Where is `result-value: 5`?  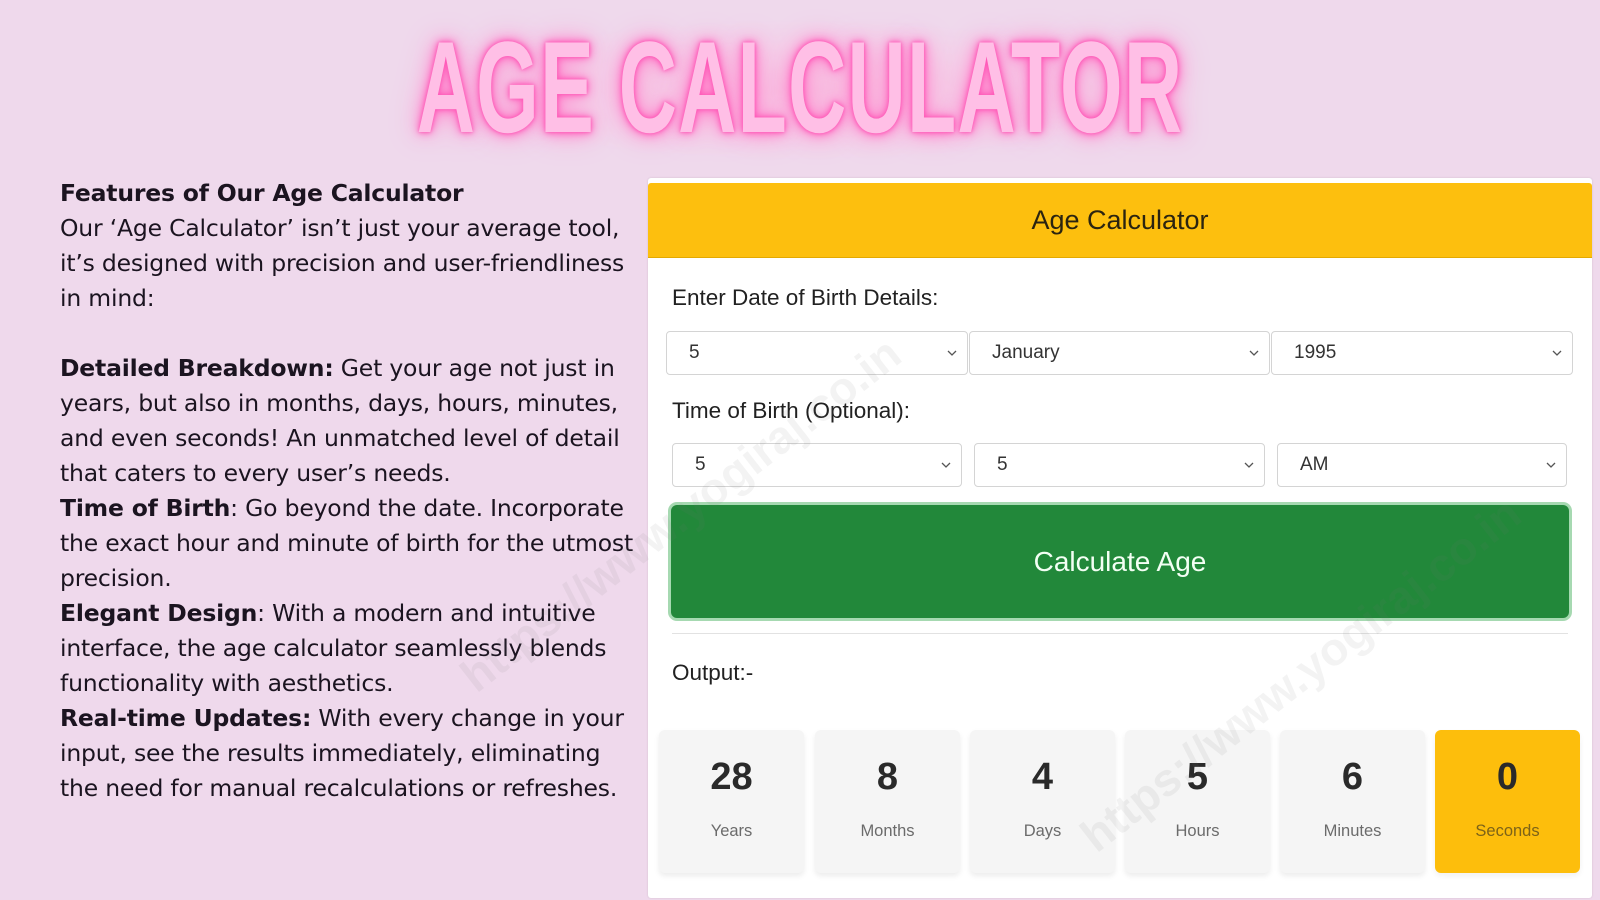
result-value: 5 is located at coordinates (1197, 777).